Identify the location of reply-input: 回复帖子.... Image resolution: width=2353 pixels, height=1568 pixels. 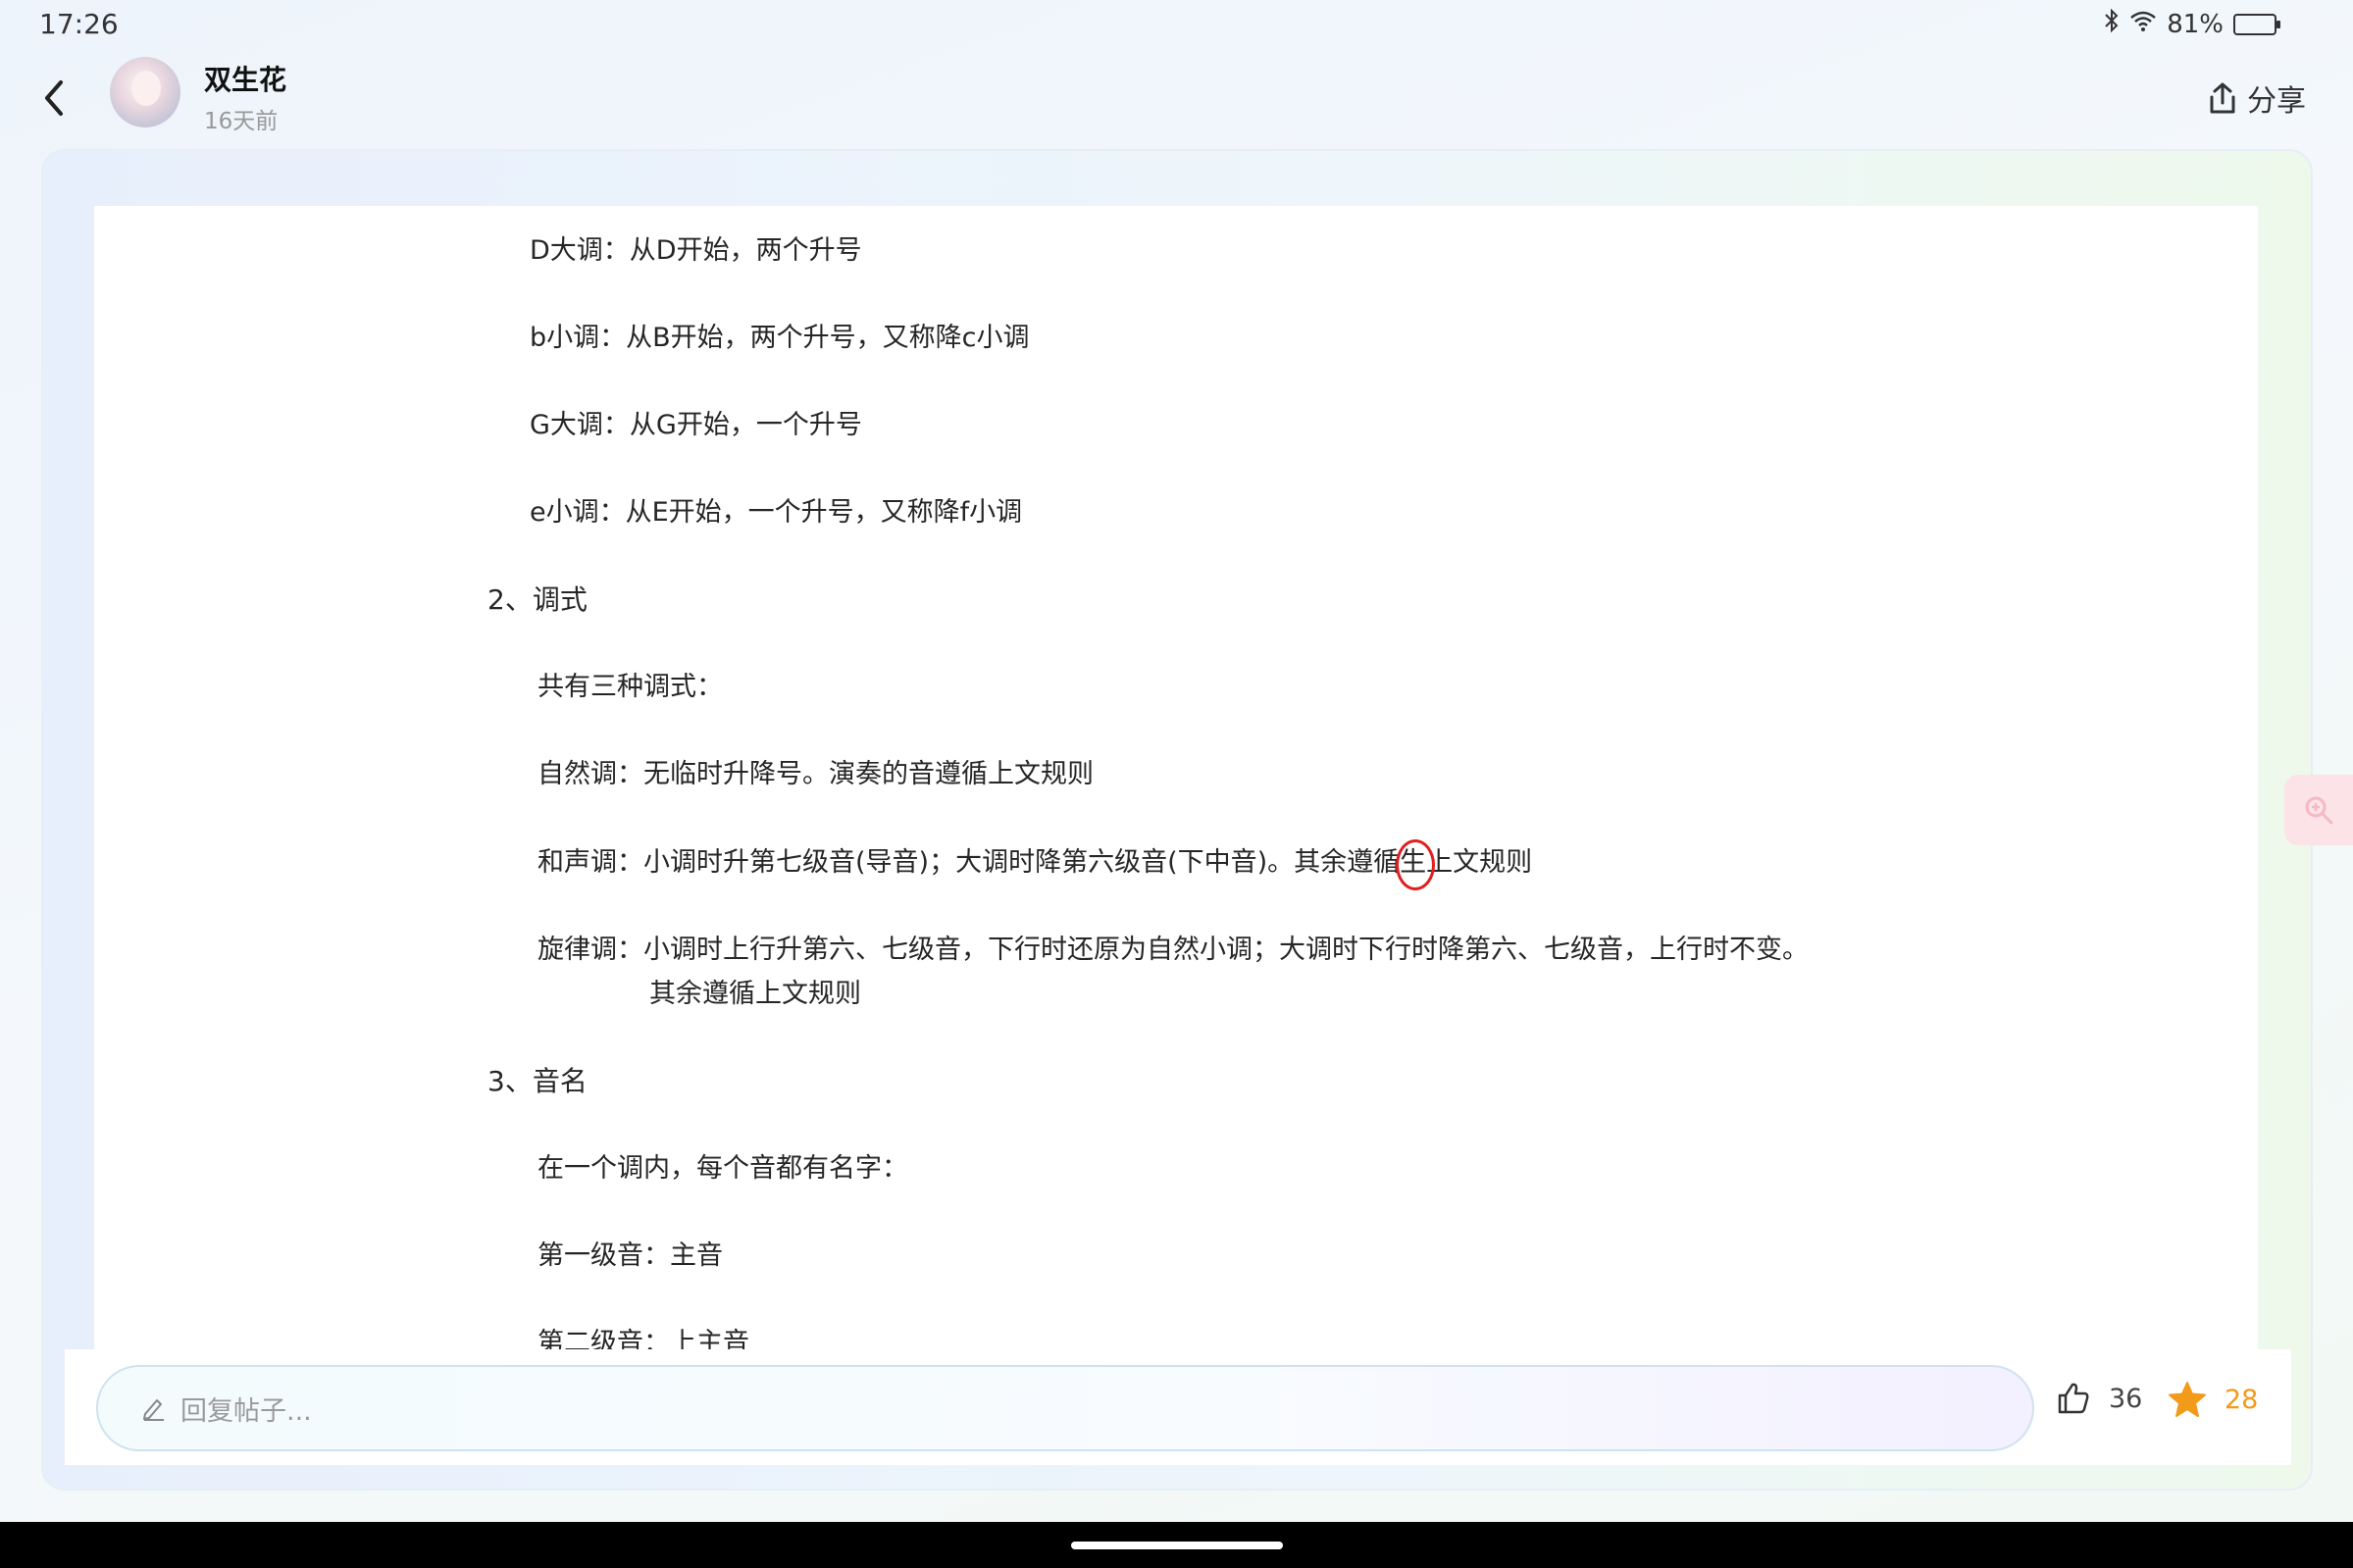
(1065, 1408).